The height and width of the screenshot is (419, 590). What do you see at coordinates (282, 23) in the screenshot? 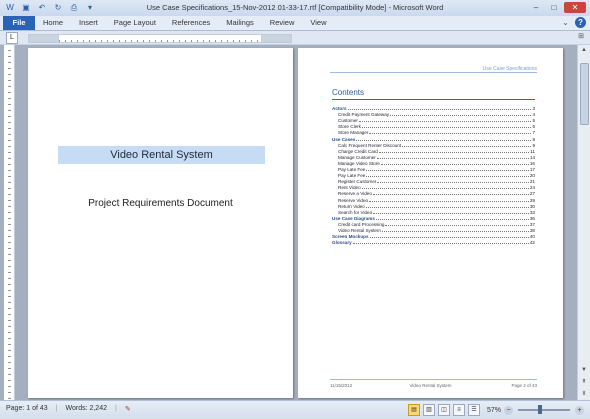
I see `tab-review: Review` at bounding box center [282, 23].